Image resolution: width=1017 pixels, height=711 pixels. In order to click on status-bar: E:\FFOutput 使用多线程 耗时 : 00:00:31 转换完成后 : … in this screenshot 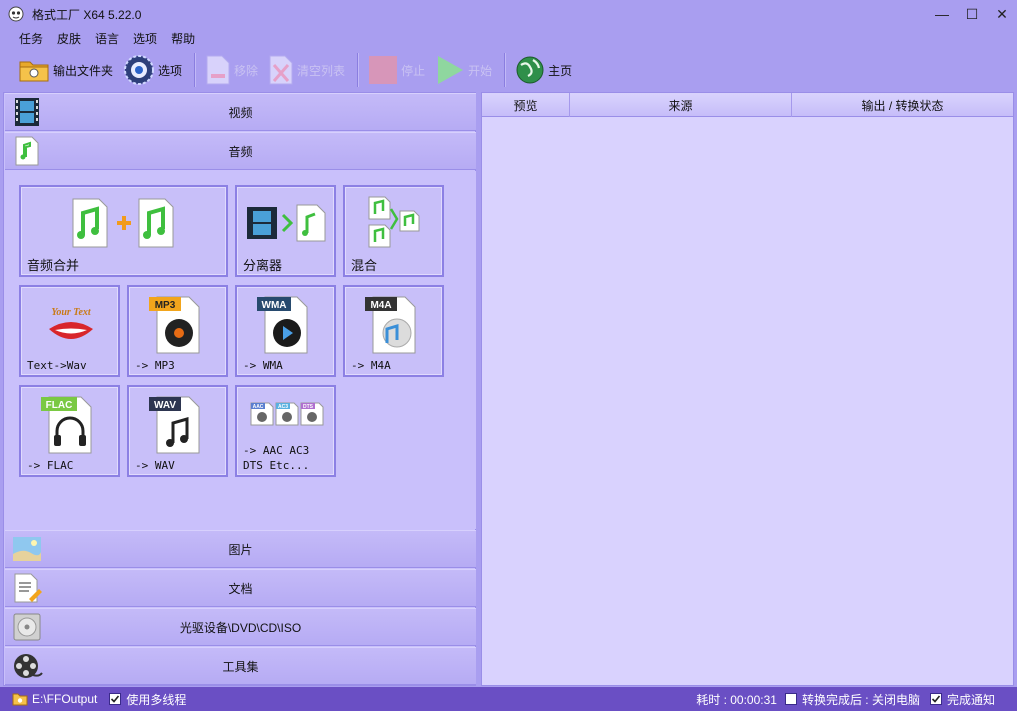, I will do `click(508, 699)`.